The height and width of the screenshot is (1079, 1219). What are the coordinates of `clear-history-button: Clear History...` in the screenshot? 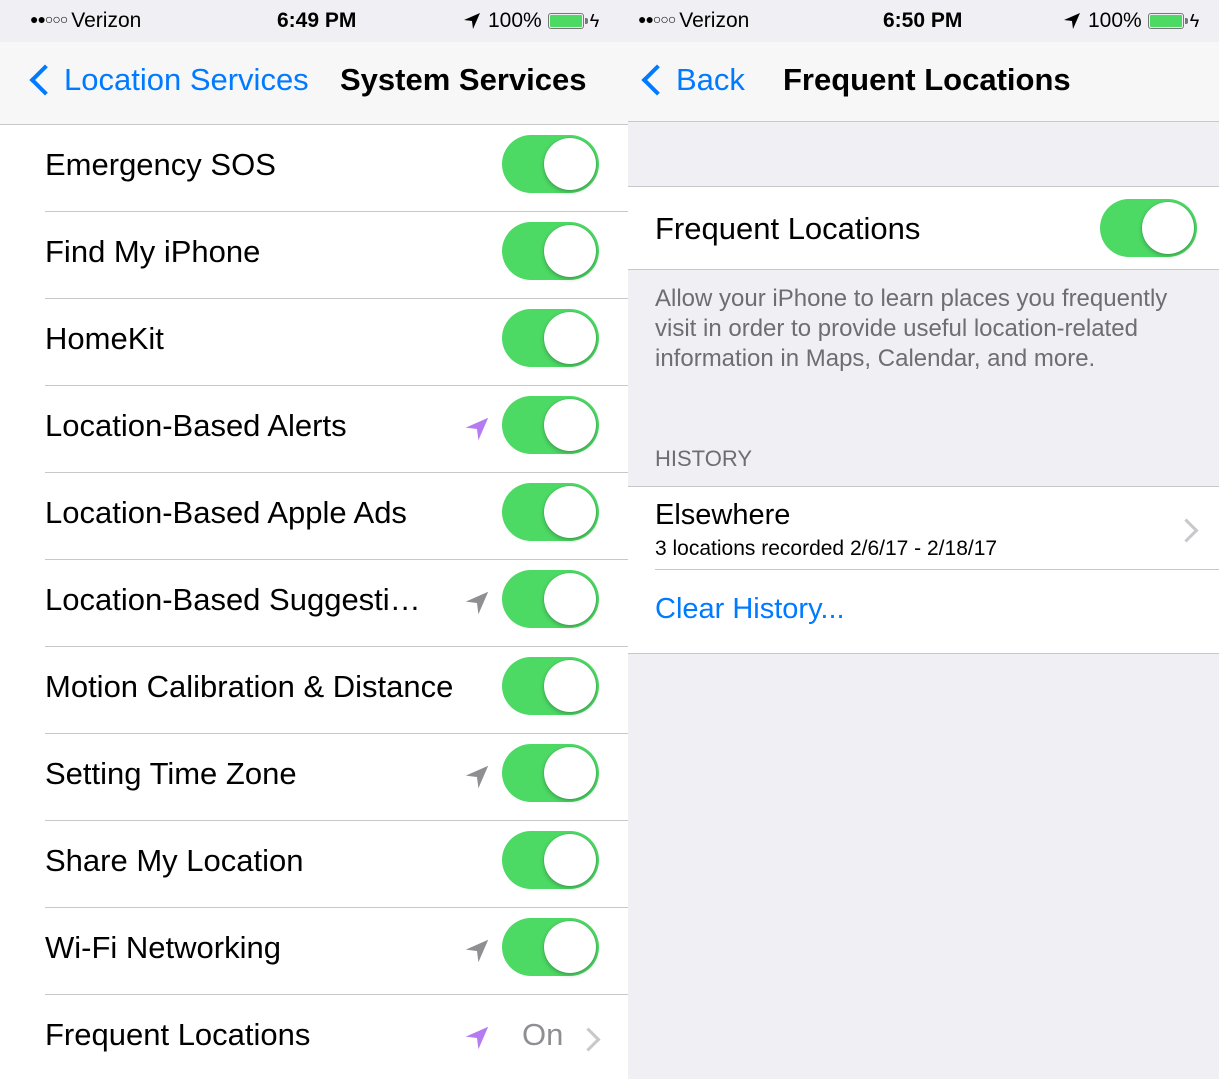 It's located at (750, 609).